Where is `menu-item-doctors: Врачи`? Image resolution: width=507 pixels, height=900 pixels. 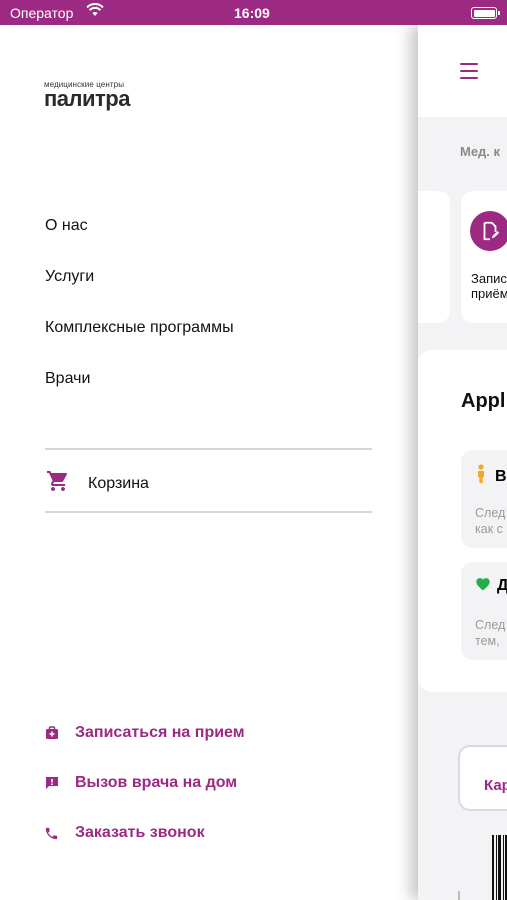
menu-item-doctors: Врачи is located at coordinates (139, 391).